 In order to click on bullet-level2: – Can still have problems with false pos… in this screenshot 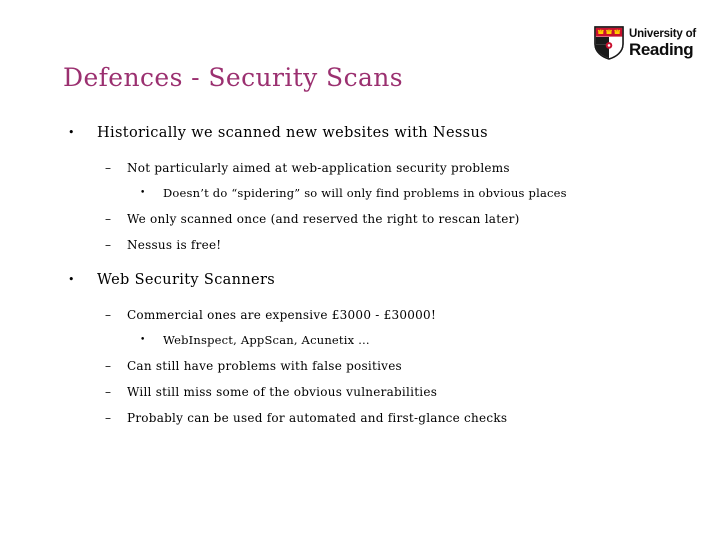, I will do `click(360, 366)`.